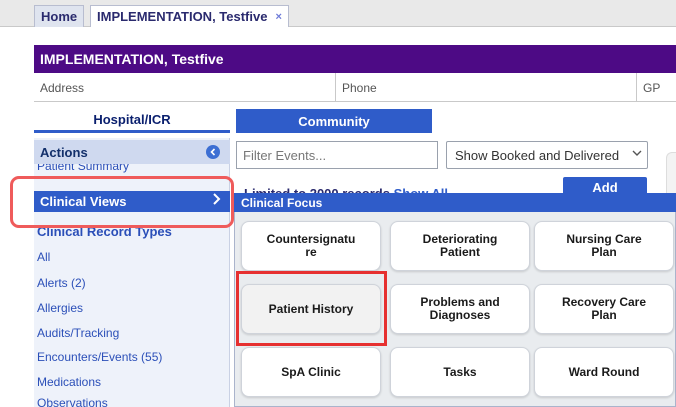 This screenshot has width=676, height=407. What do you see at coordinates (355, 59) in the screenshot?
I see `patient-banner: IMPLEMENTATION, Testfive` at bounding box center [355, 59].